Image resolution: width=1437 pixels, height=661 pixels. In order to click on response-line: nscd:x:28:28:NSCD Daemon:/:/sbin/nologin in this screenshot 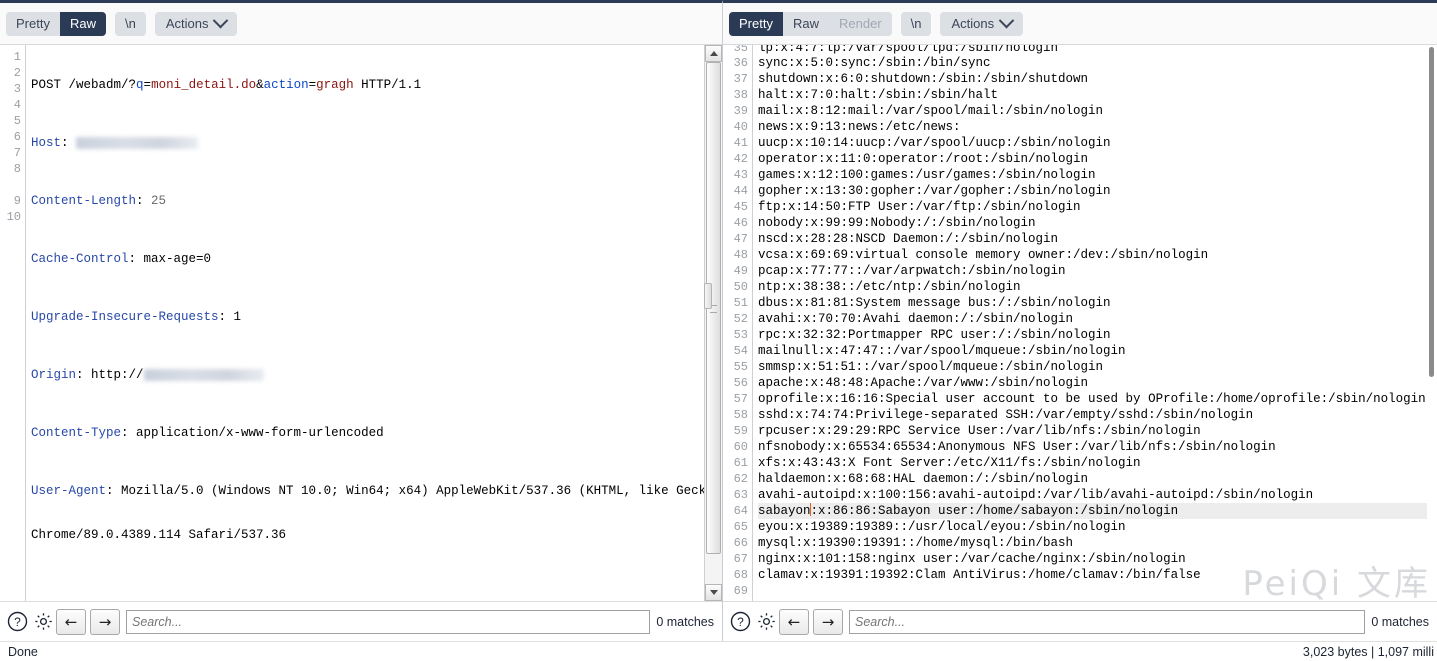, I will do `click(908, 239)`.